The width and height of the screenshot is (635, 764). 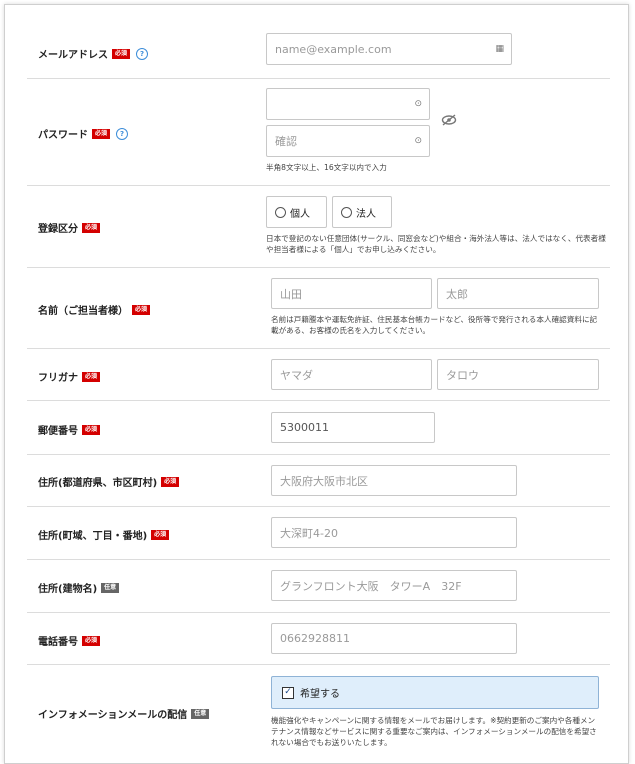 I want to click on addr3-input: グランフロント大阪 タワーA 32F, so click(x=394, y=585).